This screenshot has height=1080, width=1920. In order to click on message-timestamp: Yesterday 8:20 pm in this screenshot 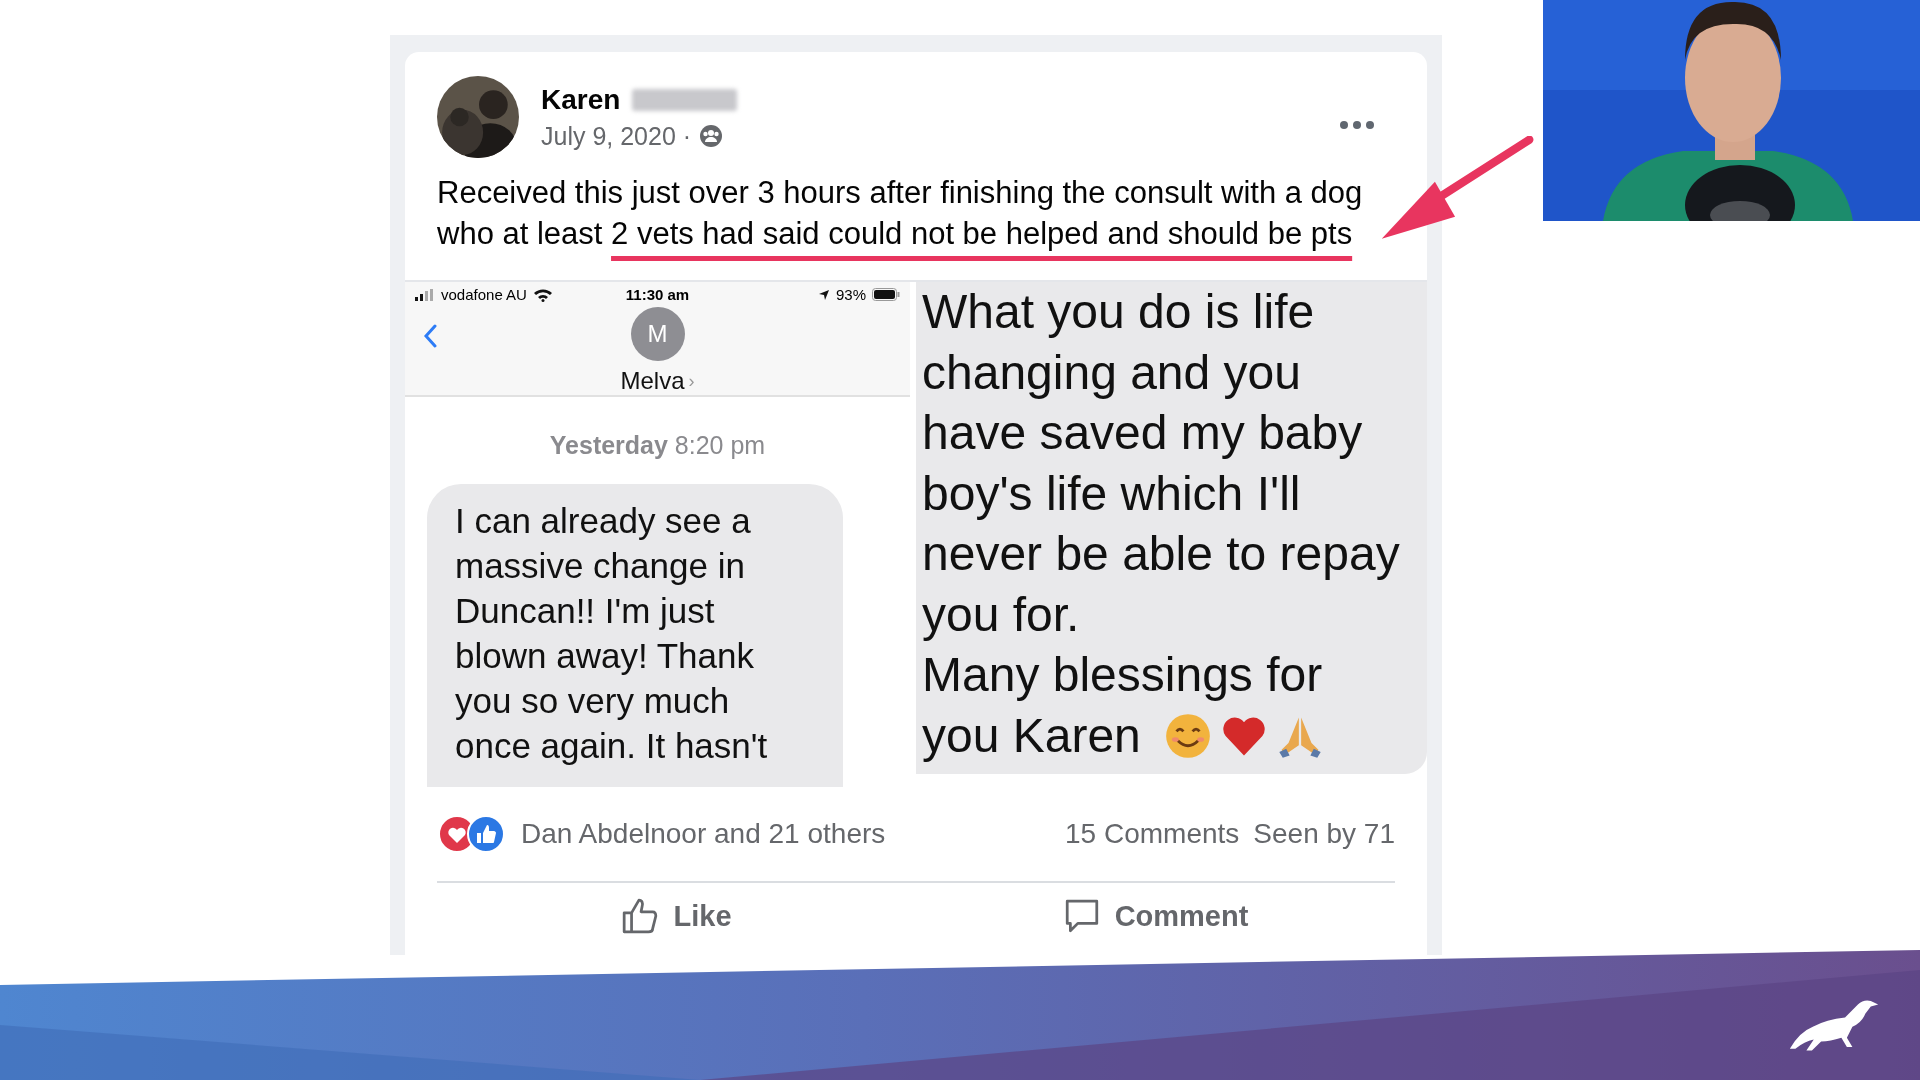, I will do `click(657, 445)`.